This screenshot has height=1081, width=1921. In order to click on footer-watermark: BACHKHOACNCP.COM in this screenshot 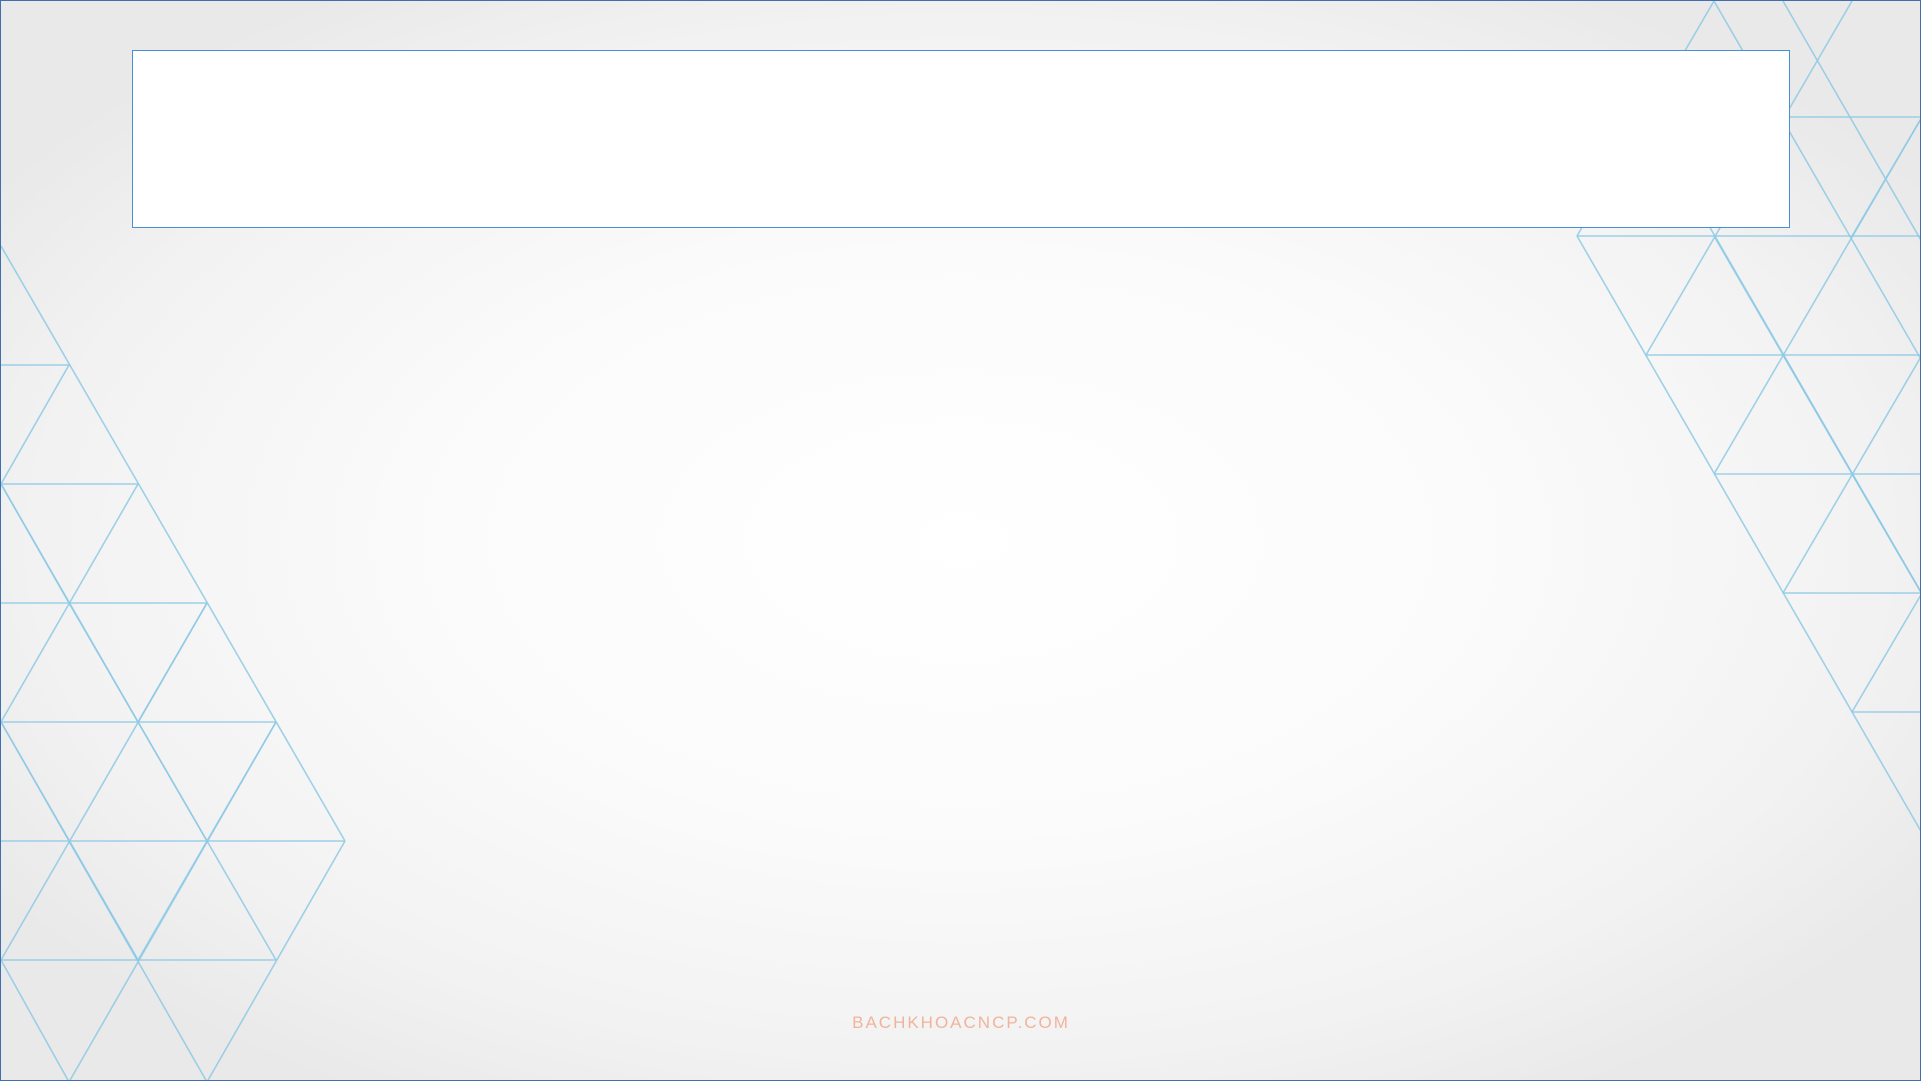, I will do `click(961, 1022)`.